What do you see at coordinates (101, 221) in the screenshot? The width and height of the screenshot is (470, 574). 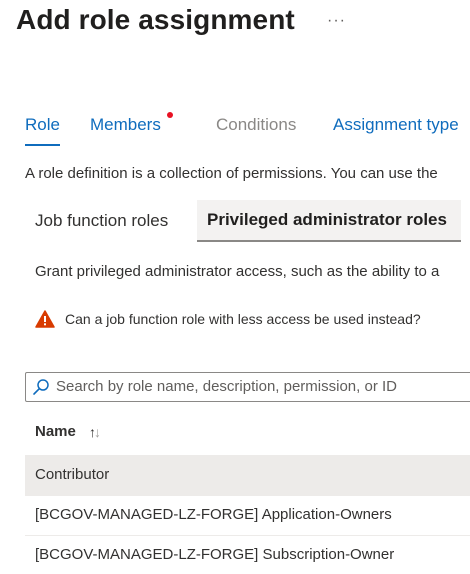 I see `pivot-job-function-roles: Job function roles` at bounding box center [101, 221].